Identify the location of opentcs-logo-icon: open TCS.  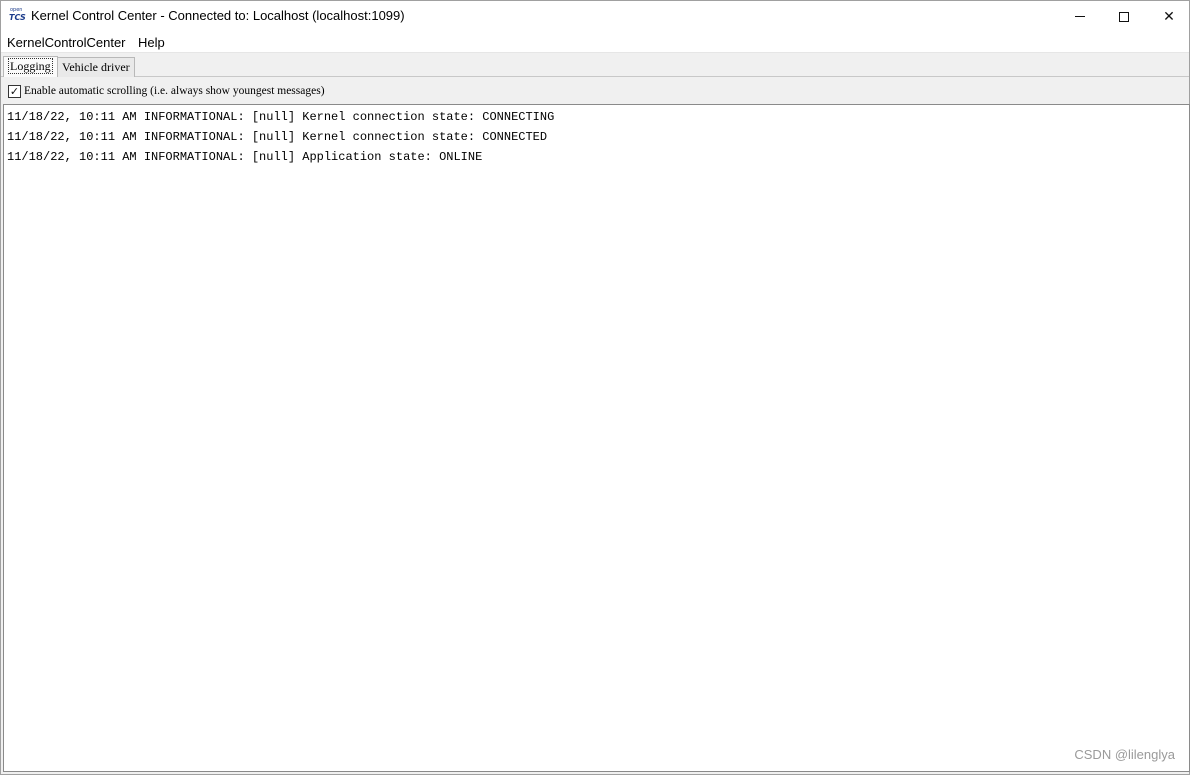
(17, 16).